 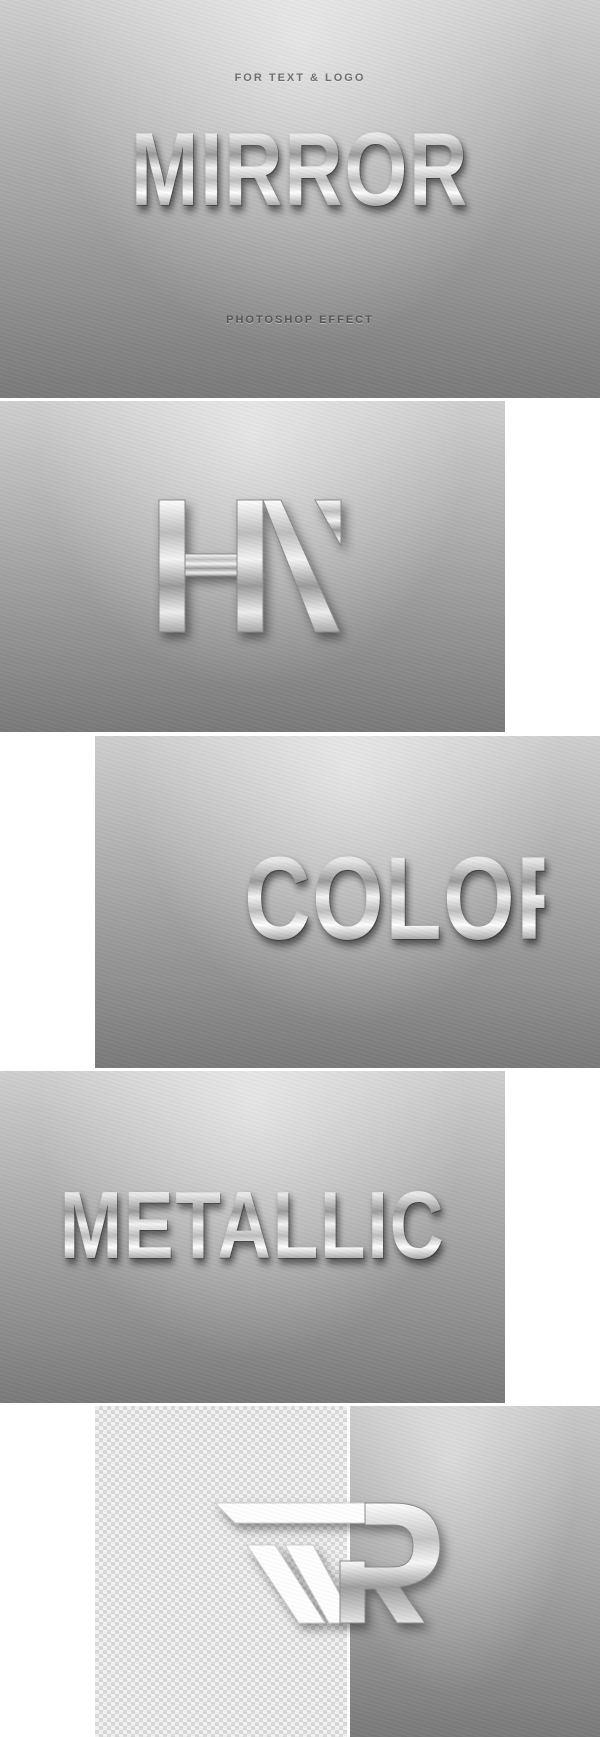 What do you see at coordinates (300, 170) in the screenshot?
I see `mirror-title: MIRROR` at bounding box center [300, 170].